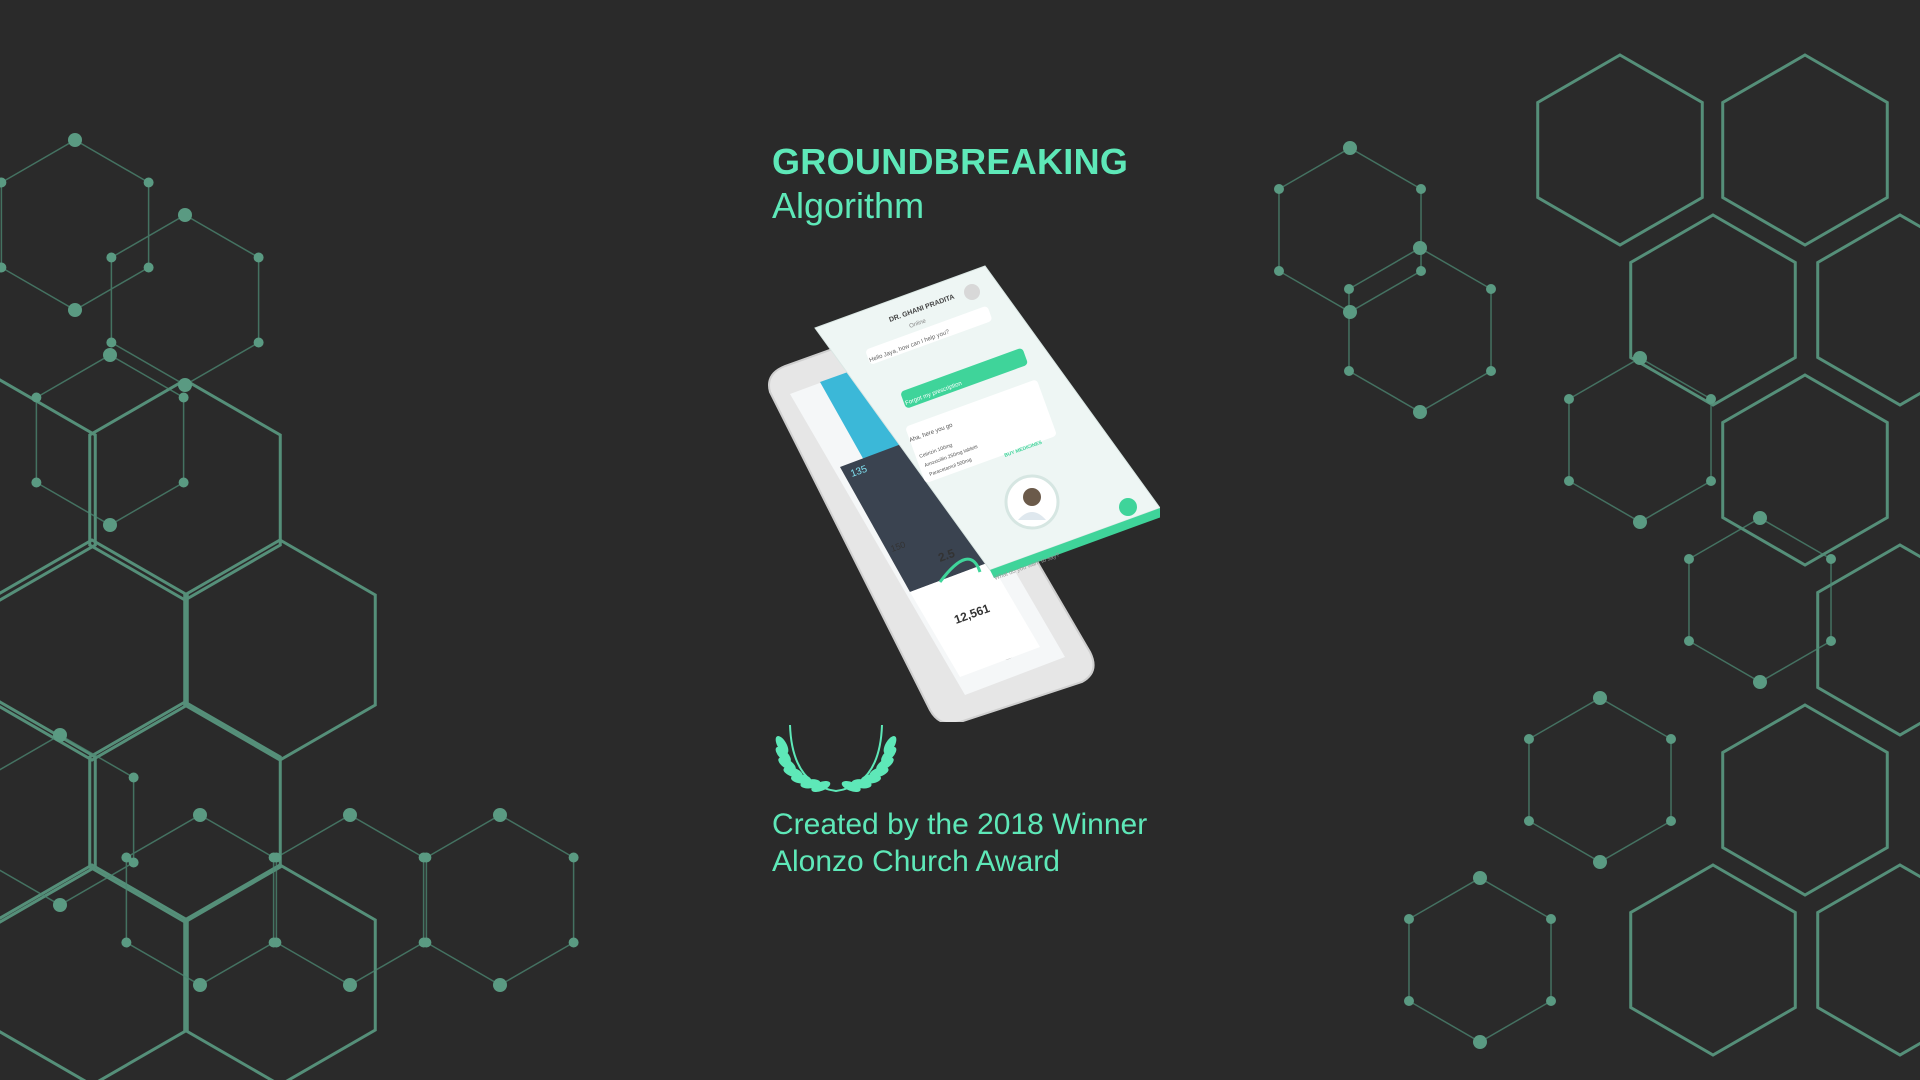 The width and height of the screenshot is (1920, 1080). What do you see at coordinates (950, 161) in the screenshot?
I see `headline-title: GROUNDBREAKING` at bounding box center [950, 161].